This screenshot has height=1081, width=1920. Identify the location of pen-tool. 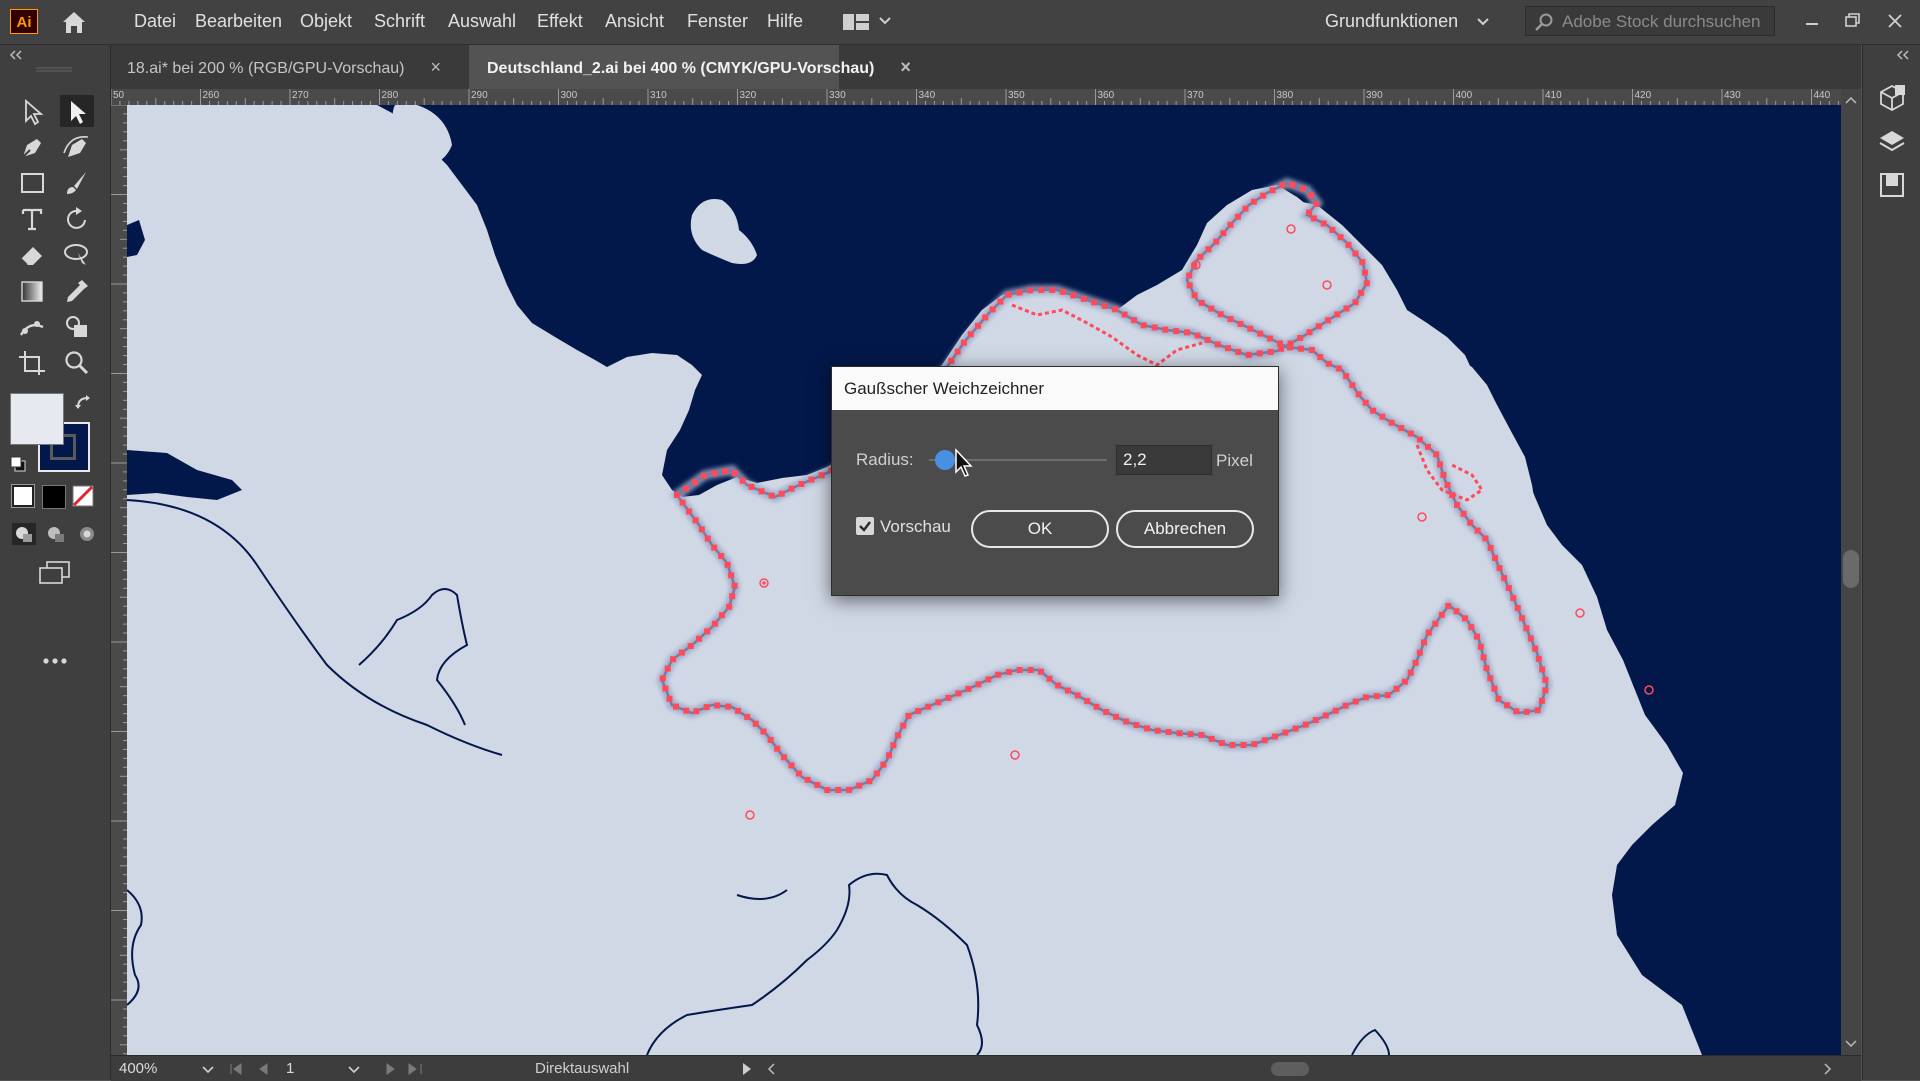
(32, 147).